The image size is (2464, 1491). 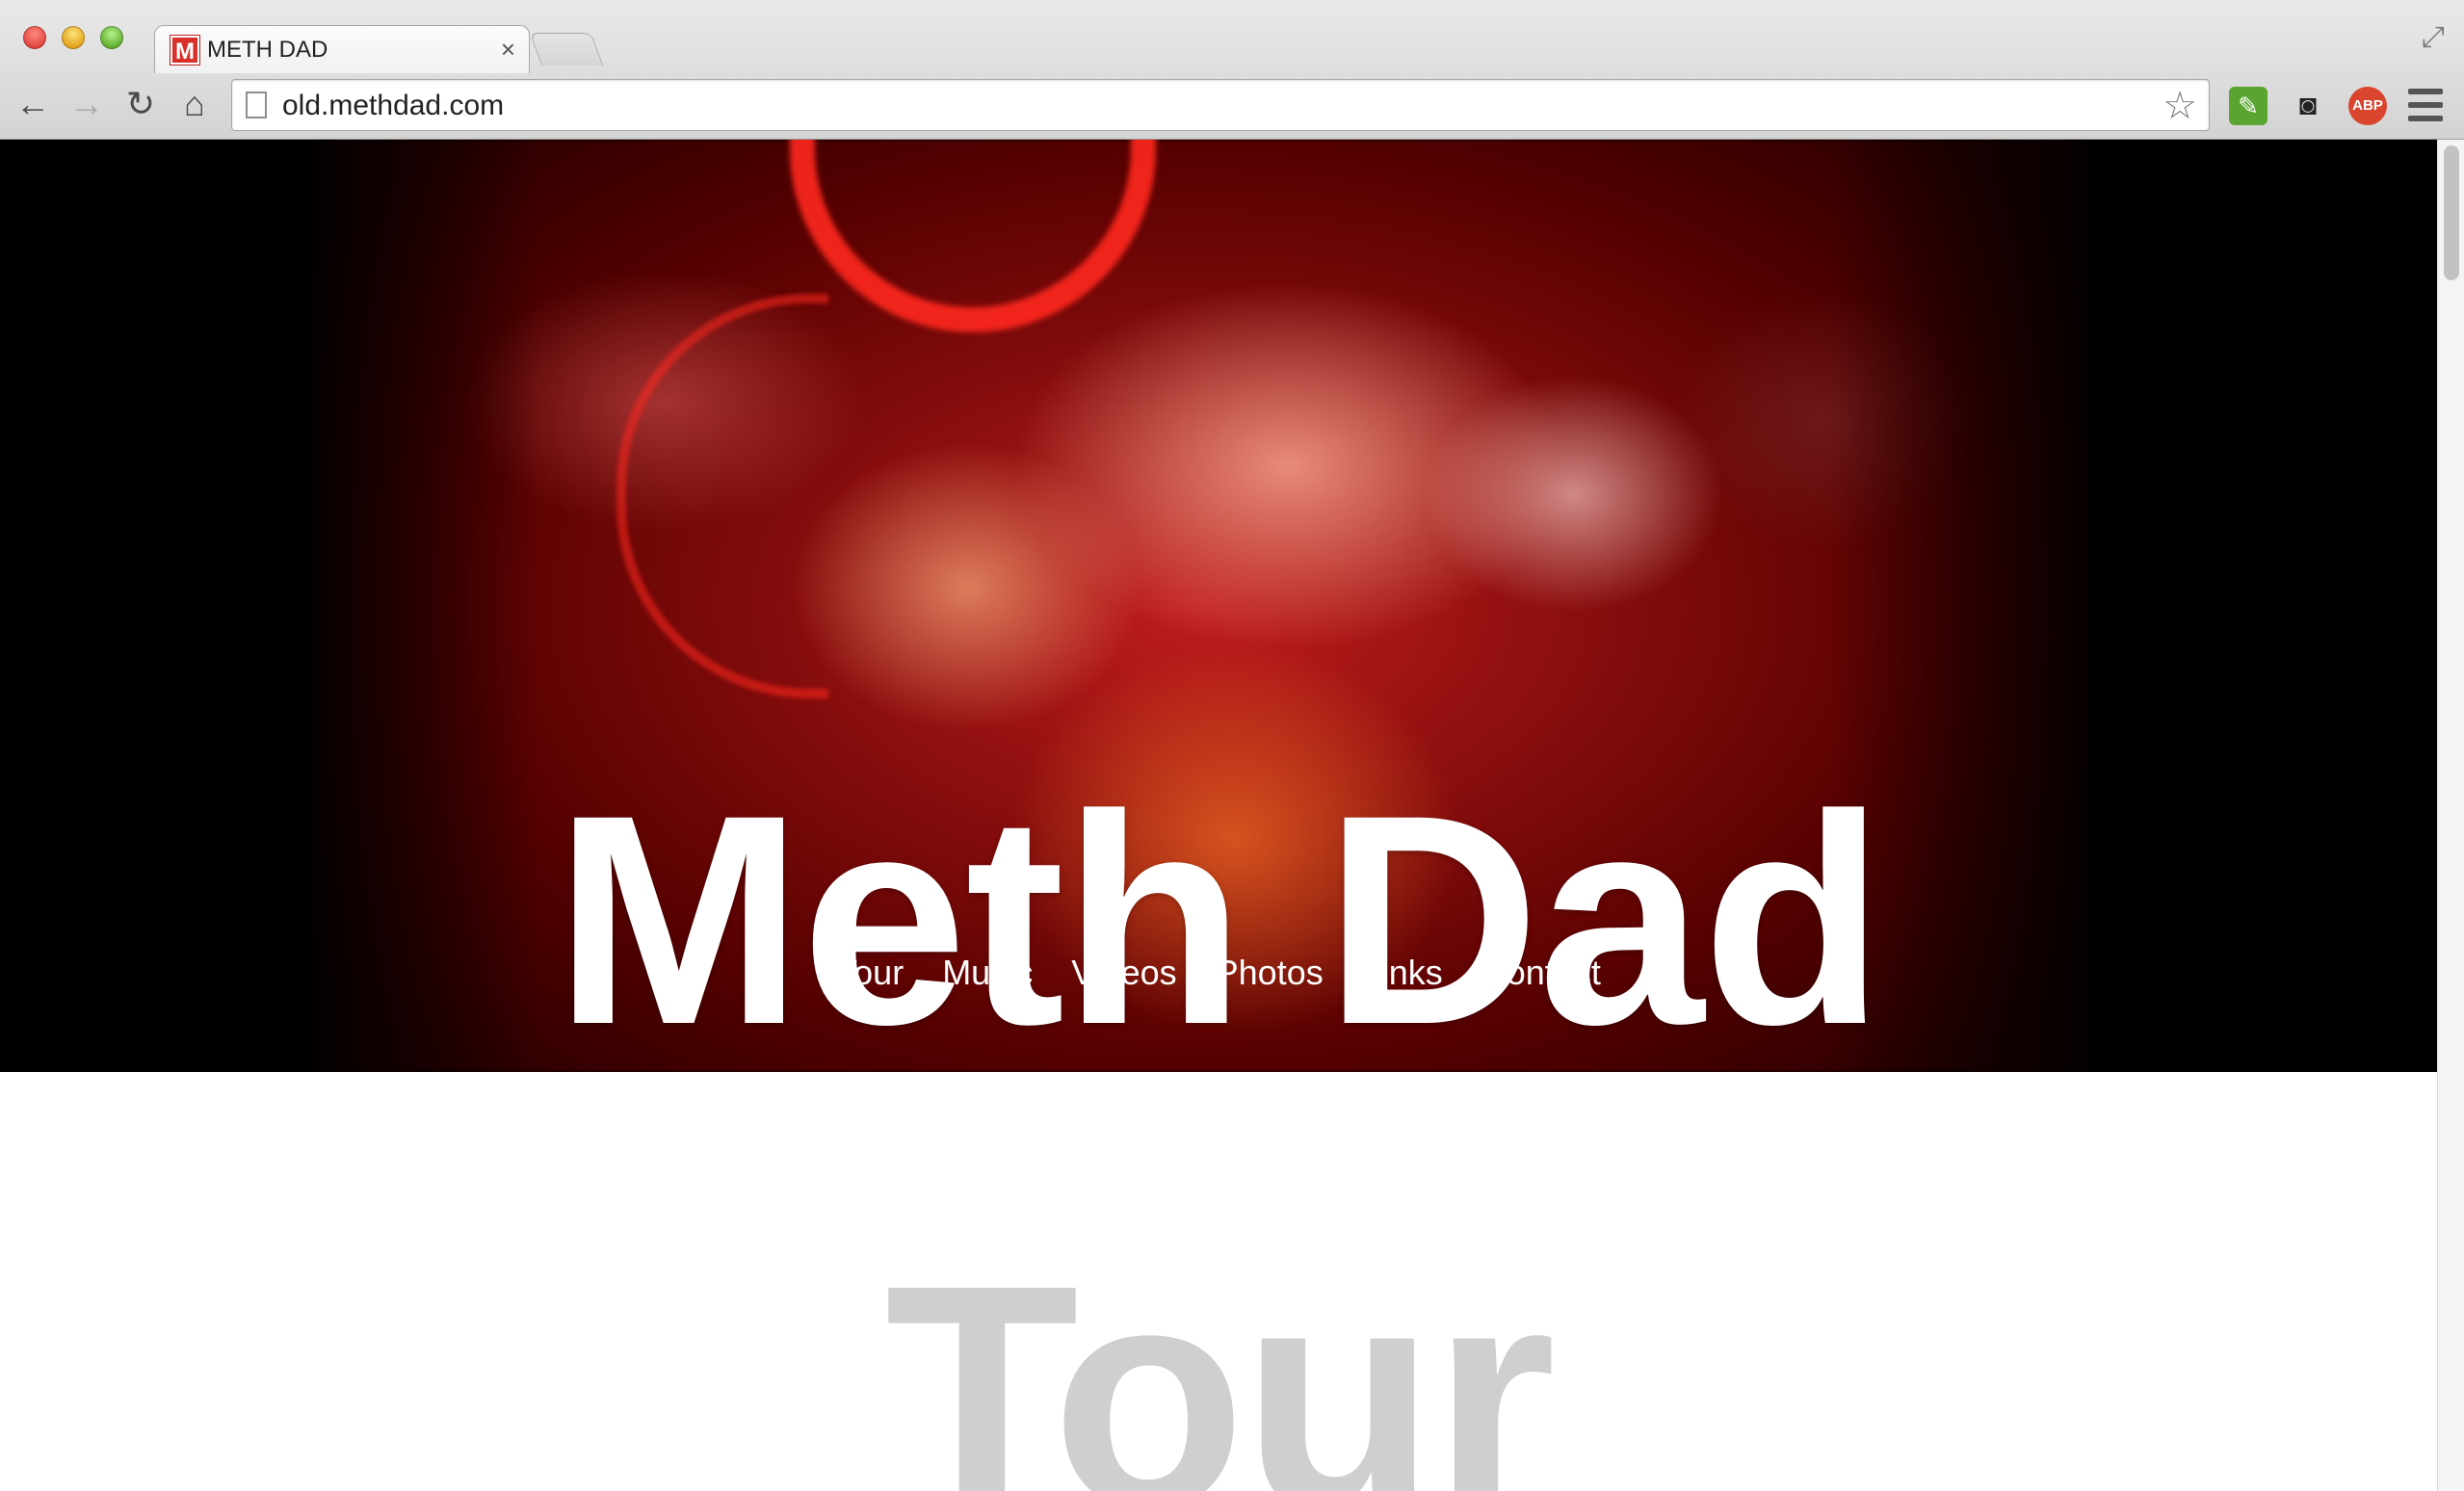 What do you see at coordinates (870, 973) in the screenshot?
I see `nav-link-tour: Tour` at bounding box center [870, 973].